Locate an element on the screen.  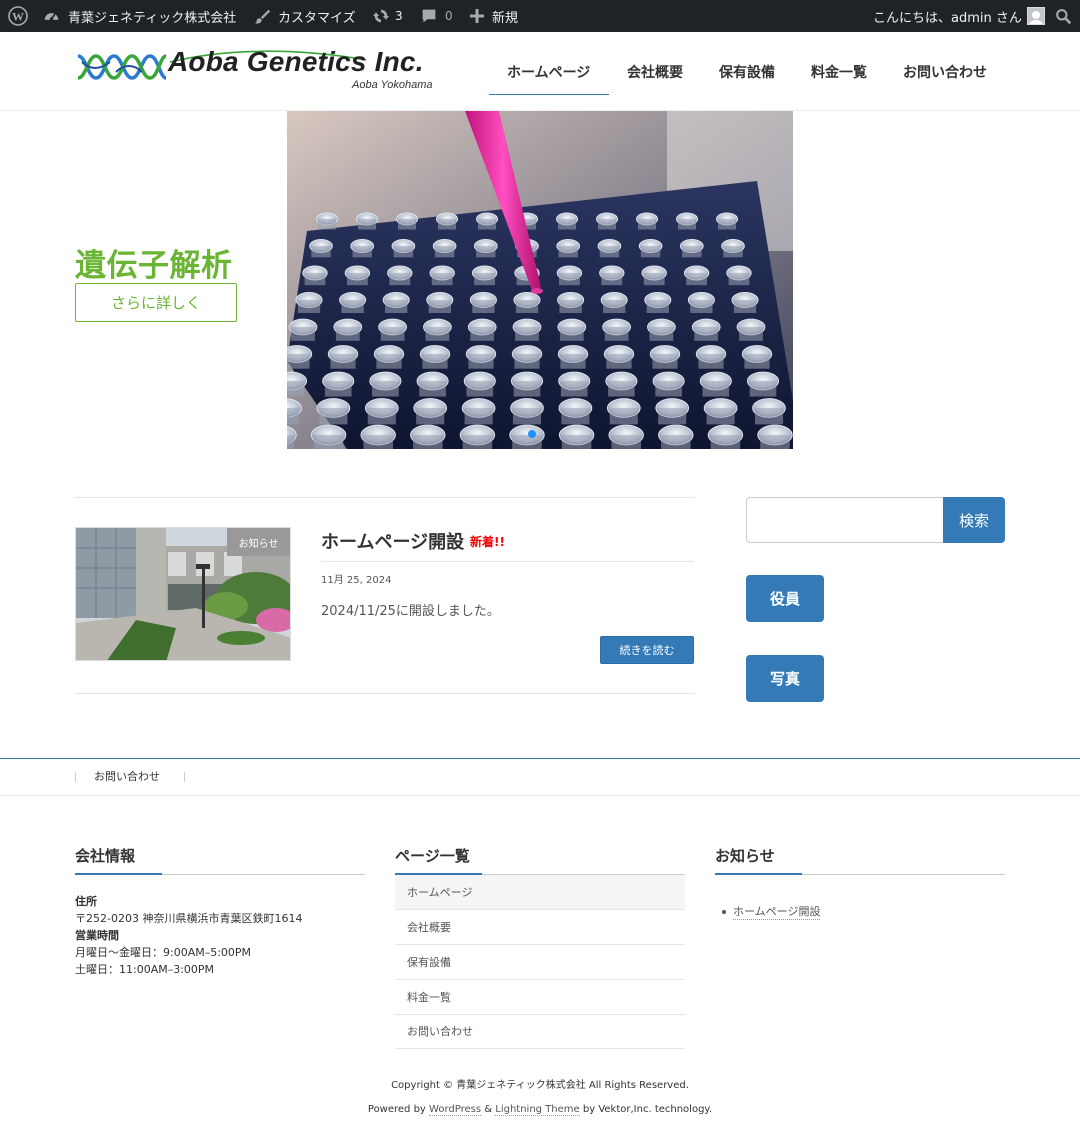
post-date: 11月 25, 2024 is located at coordinates (356, 580).